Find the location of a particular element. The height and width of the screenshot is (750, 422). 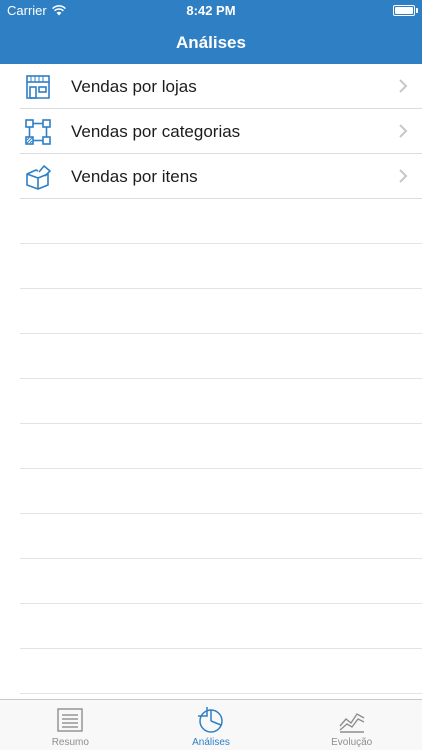

tab-label: Resumo is located at coordinates (70, 742).